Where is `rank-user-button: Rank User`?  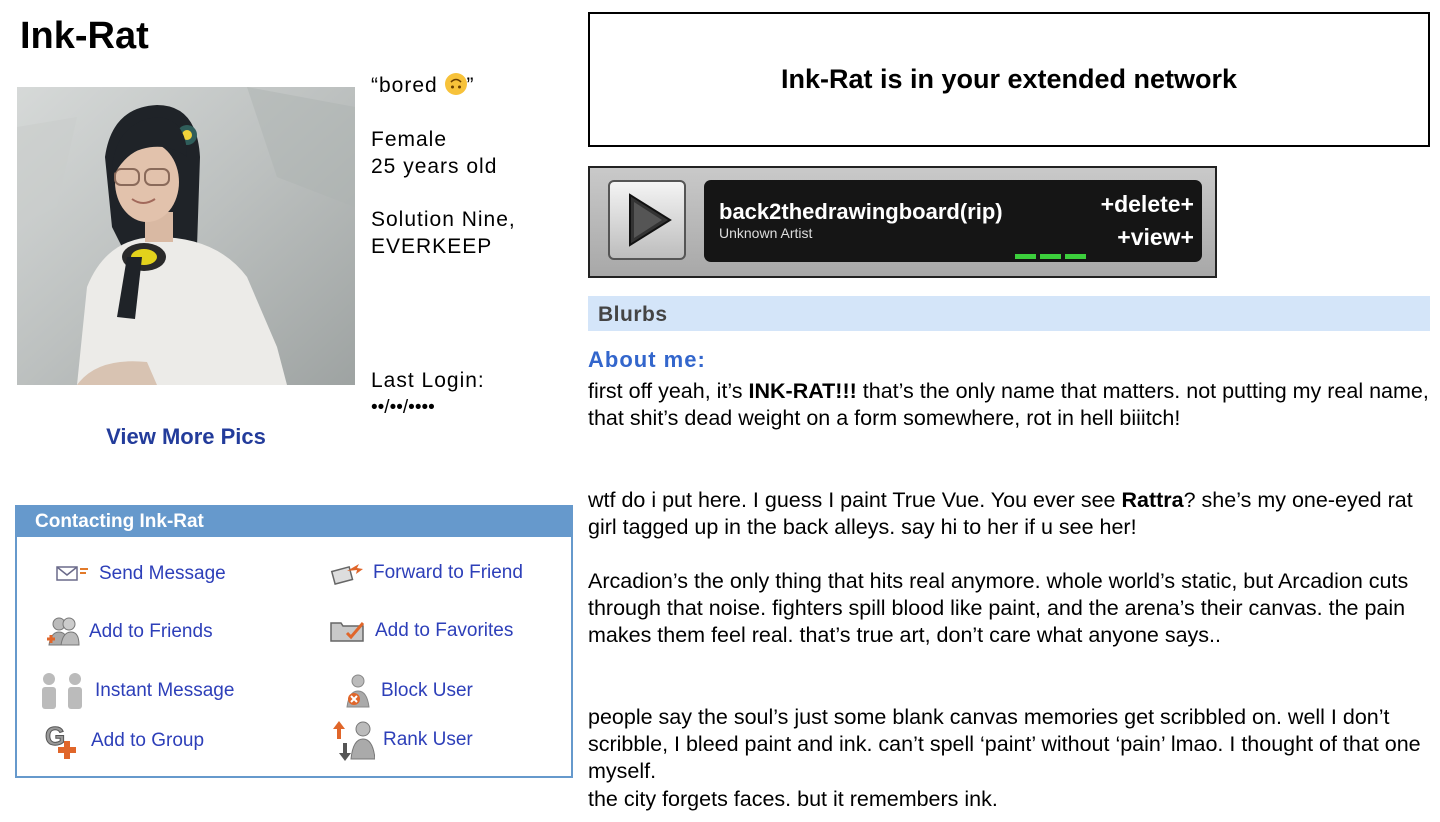 rank-user-button: Rank User is located at coordinates (402, 740).